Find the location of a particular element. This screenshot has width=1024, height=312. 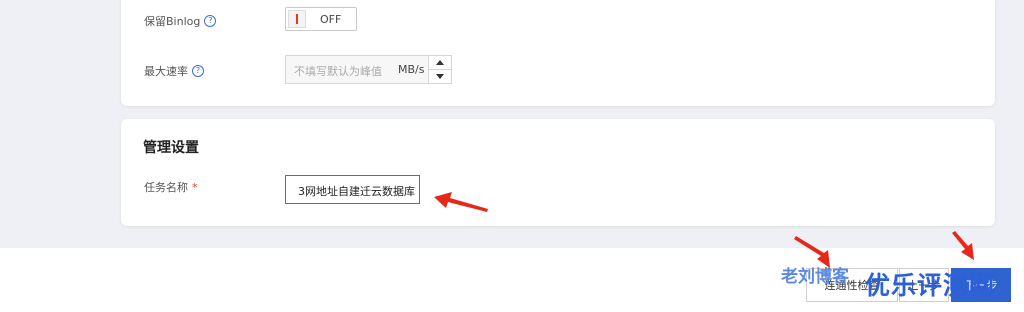

task-name-input: 3网地址自建迁云数据库 is located at coordinates (352, 189).